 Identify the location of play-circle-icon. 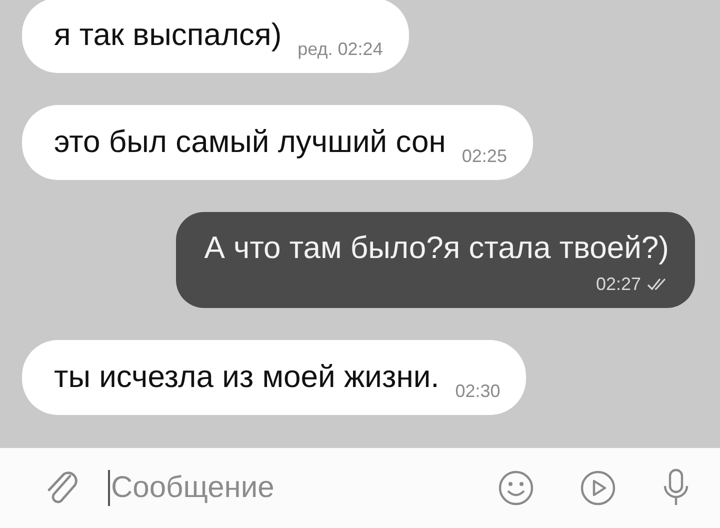
(598, 488).